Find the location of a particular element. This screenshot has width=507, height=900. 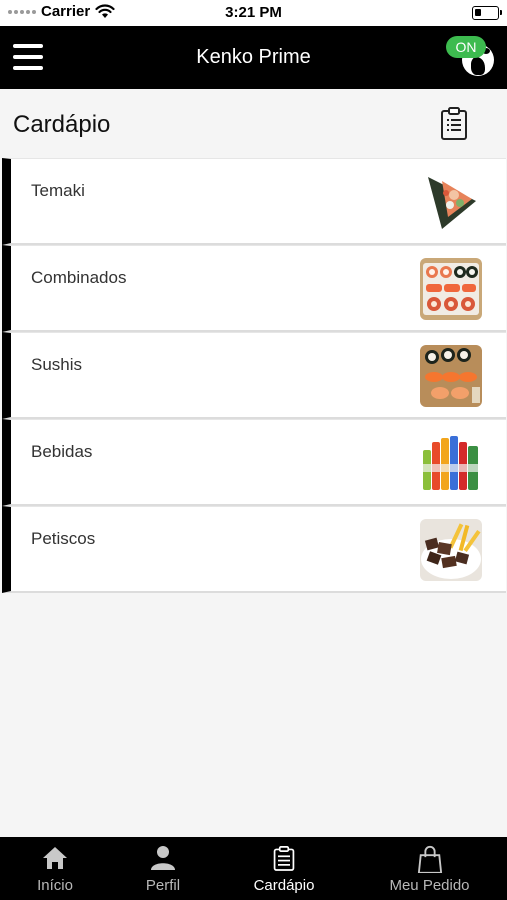

category-label: Combinados is located at coordinates (79, 277).